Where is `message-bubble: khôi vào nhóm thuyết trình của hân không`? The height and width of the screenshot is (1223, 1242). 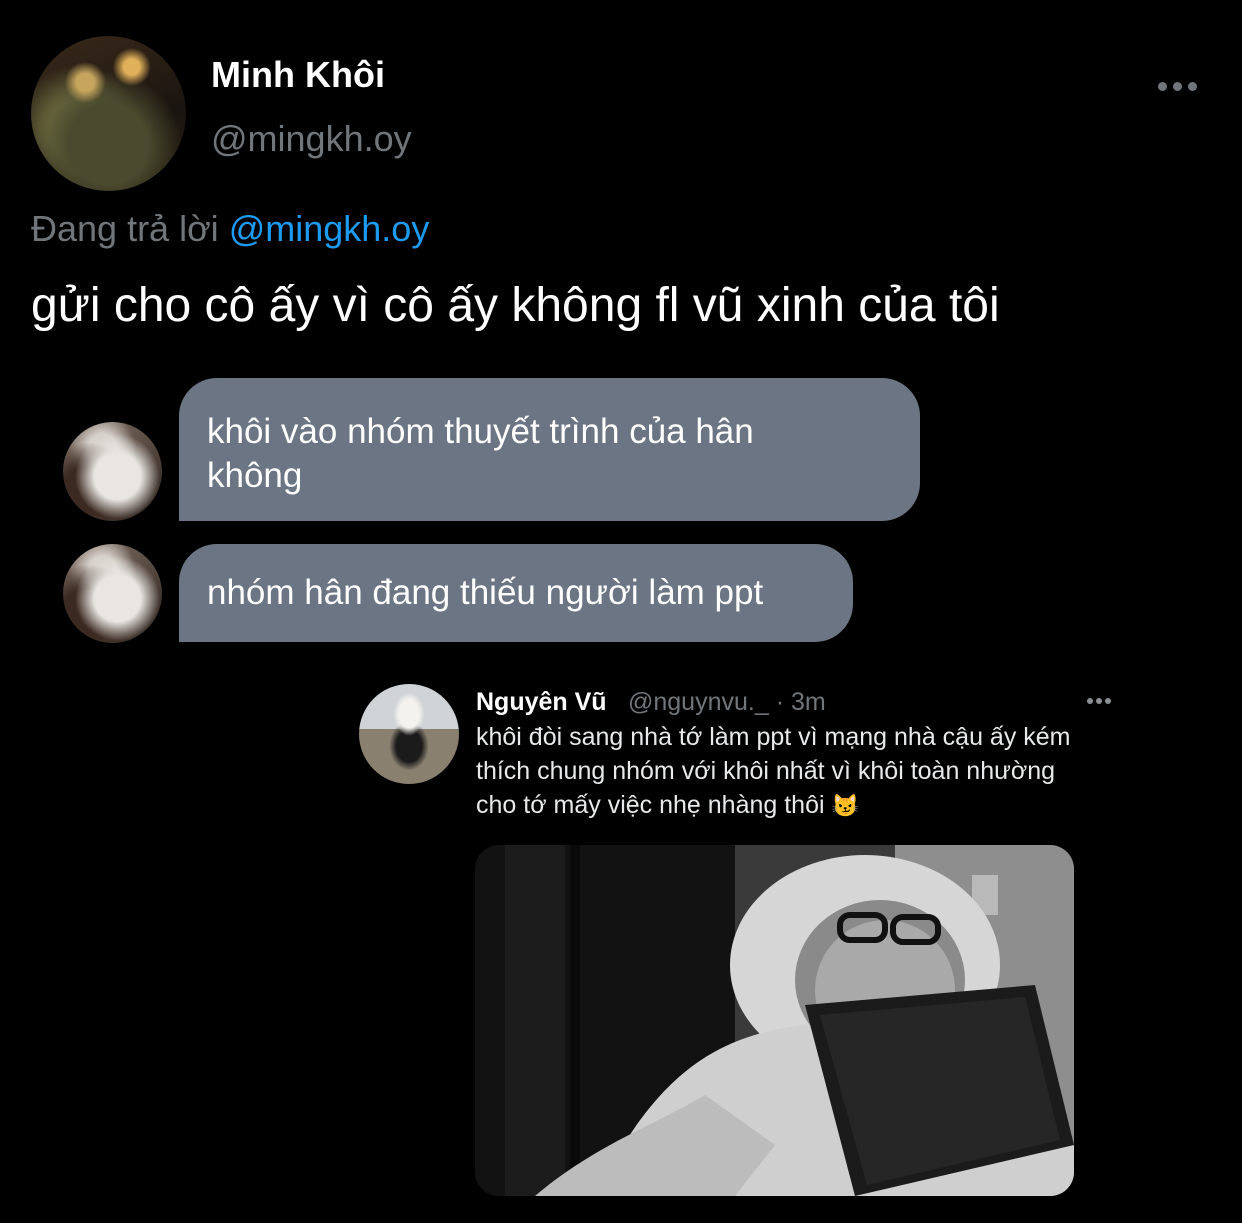 message-bubble: khôi vào nhóm thuyết trình của hân không is located at coordinates (549, 449).